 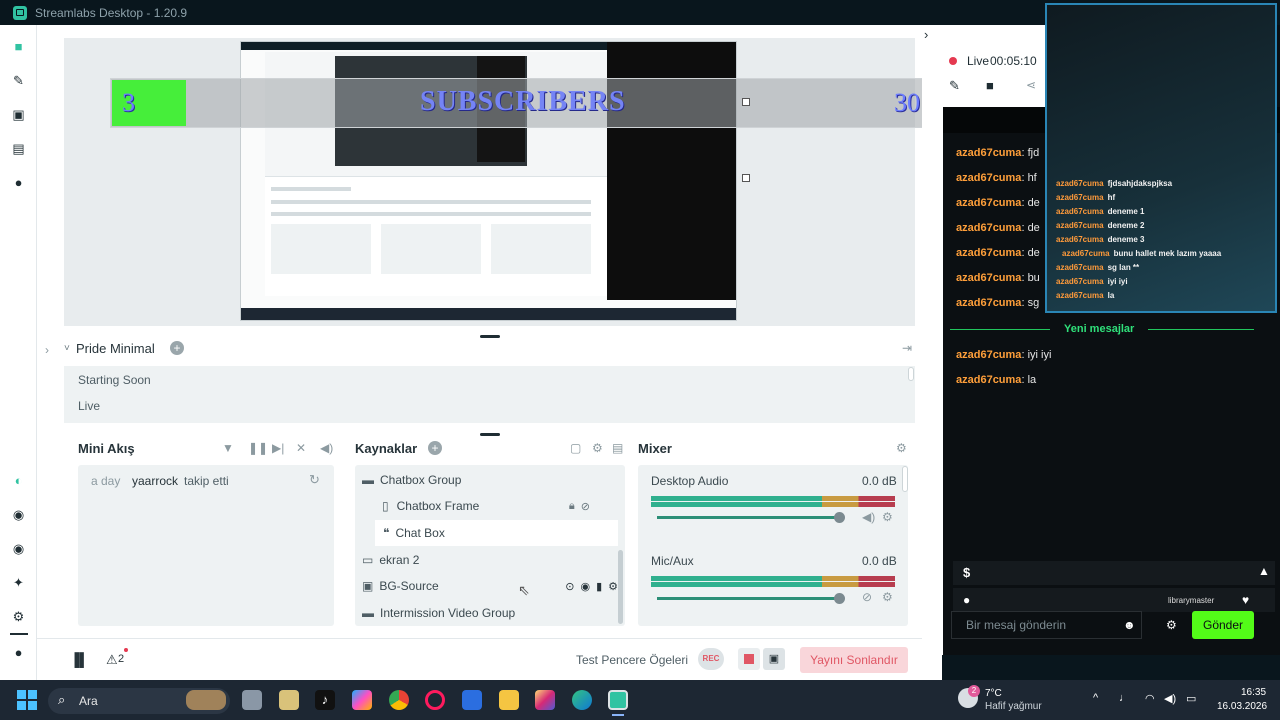 What do you see at coordinates (18, 114) in the screenshot?
I see `store-icon: ▣` at bounding box center [18, 114].